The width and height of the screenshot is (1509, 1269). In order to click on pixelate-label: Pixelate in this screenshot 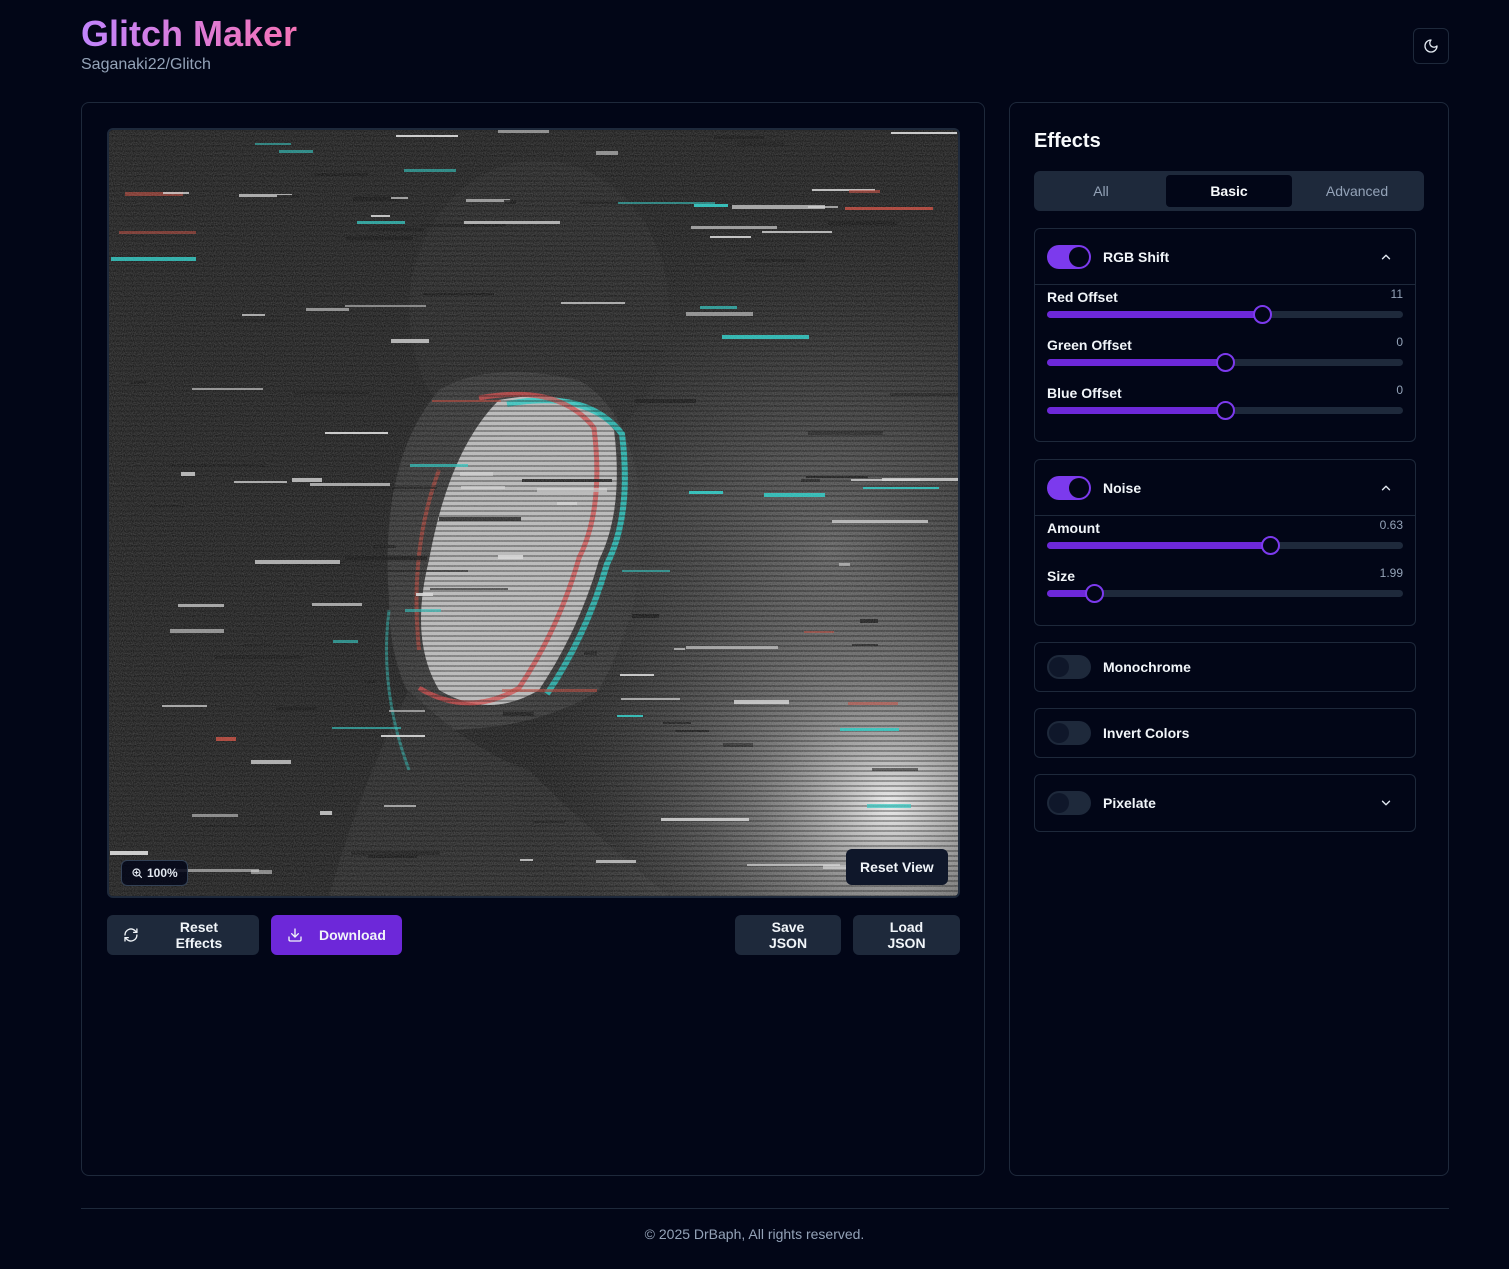, I will do `click(1129, 803)`.